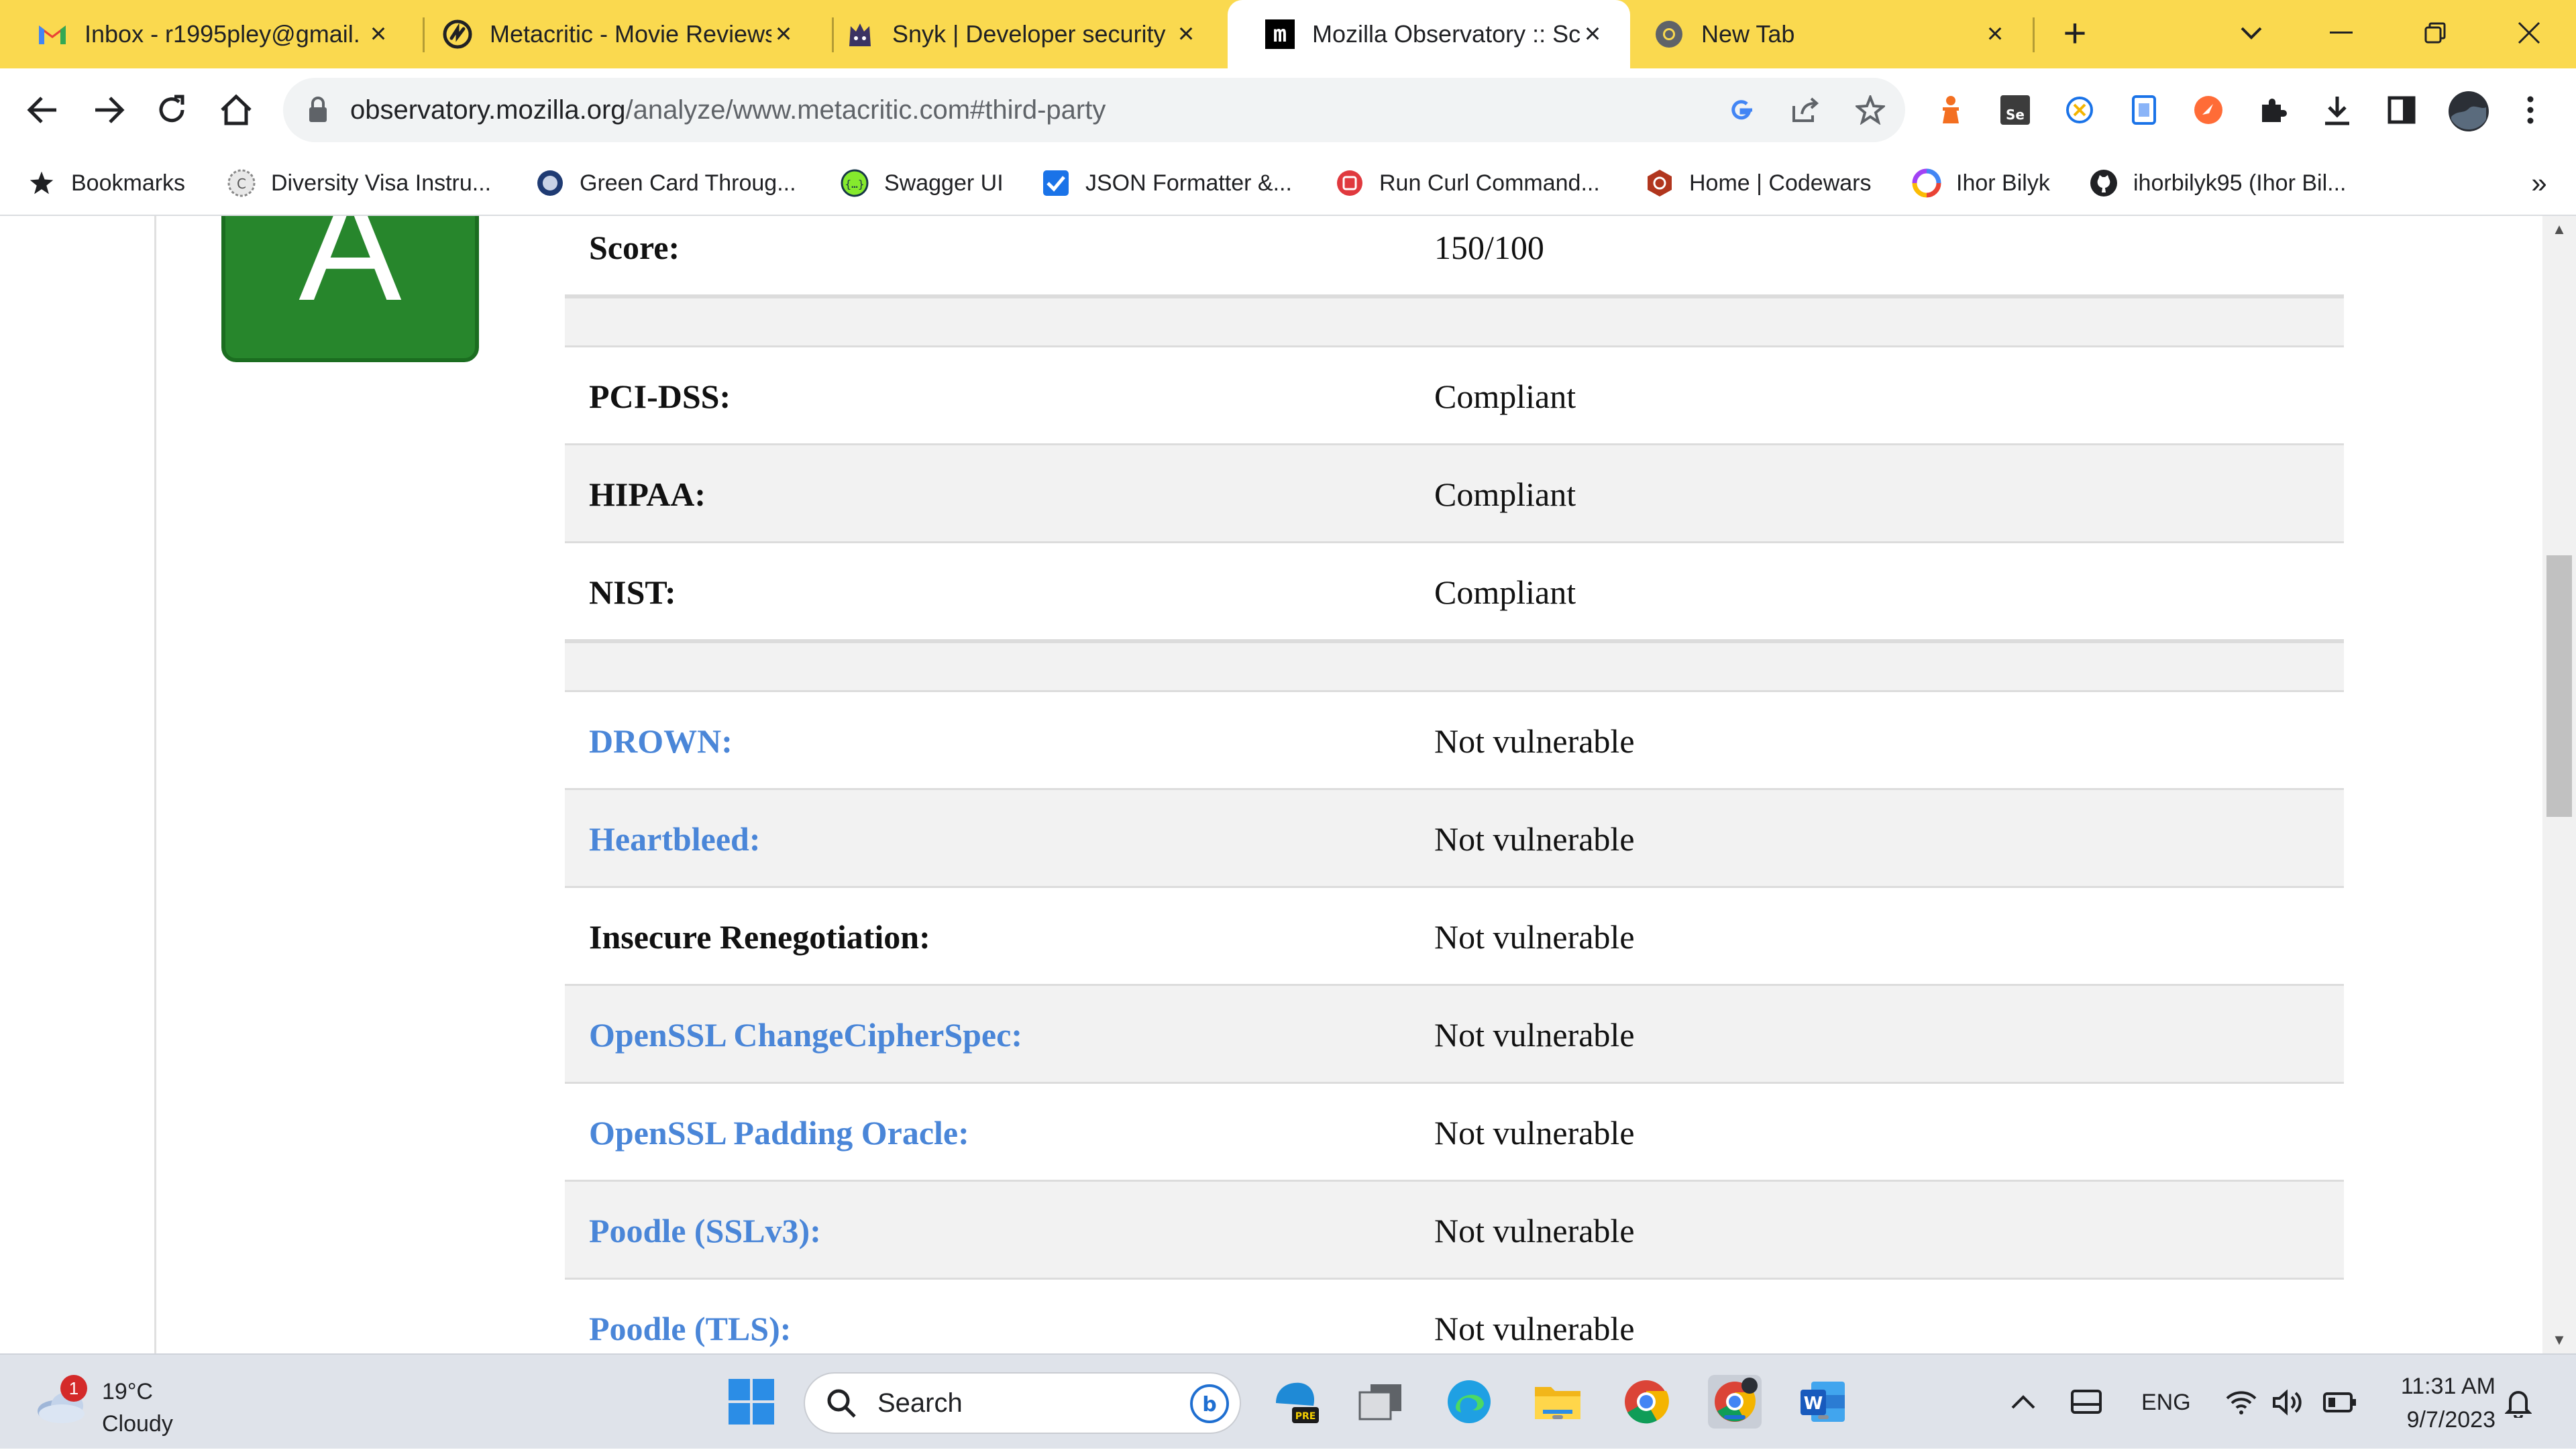 This screenshot has height=1450, width=2576. I want to click on drown-link: DROWN:, so click(661, 741).